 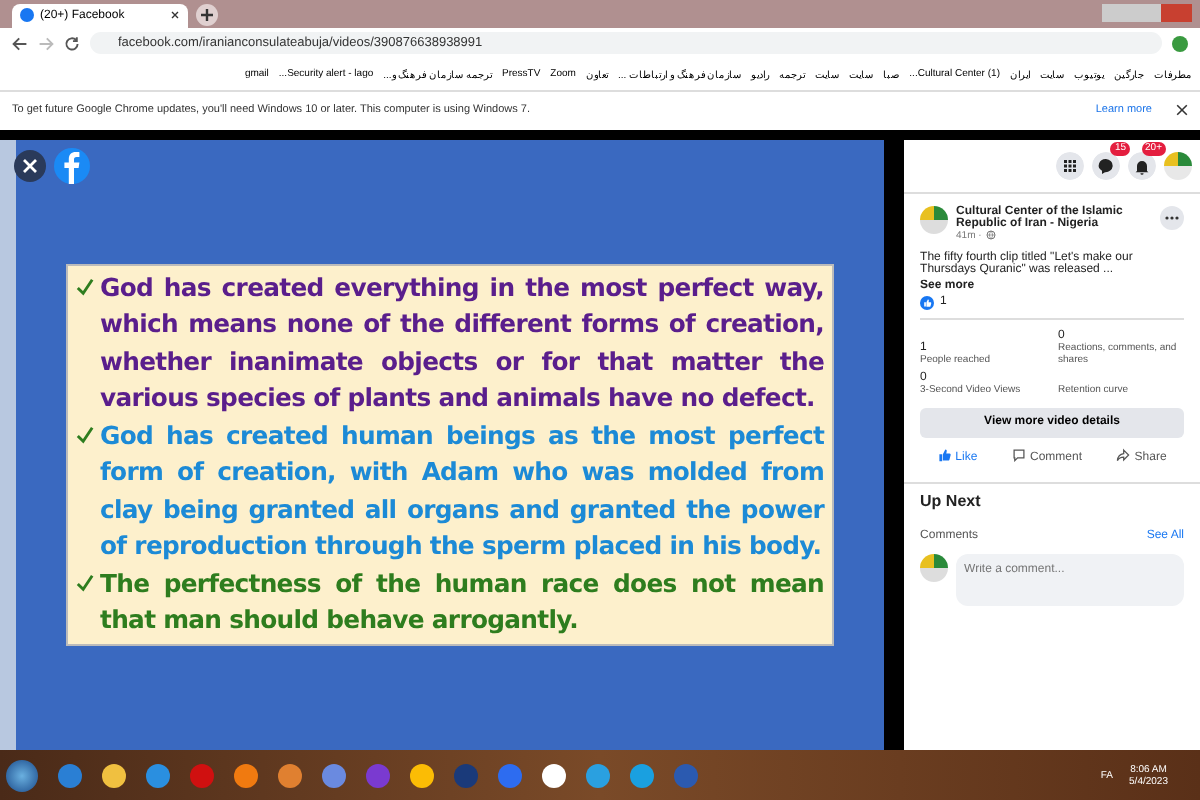 What do you see at coordinates (1018, 454) in the screenshot?
I see `speech-bubble-icon` at bounding box center [1018, 454].